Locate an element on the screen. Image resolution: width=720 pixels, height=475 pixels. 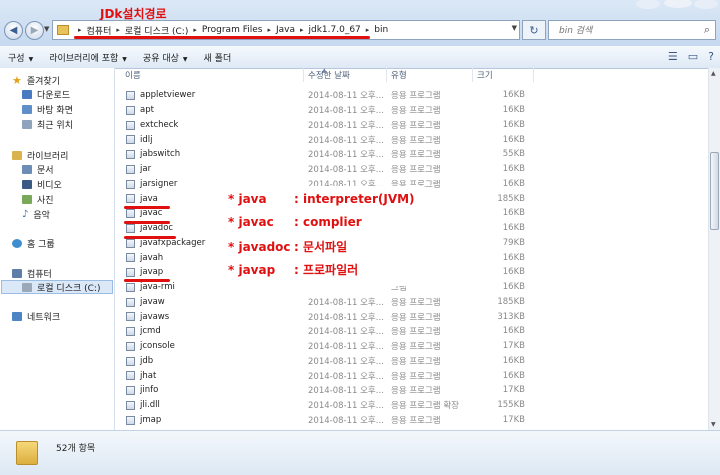
file-row: extcheck 2014-08-11 오후... 응용 프로그램 16KB is located at coordinates (411, 125).